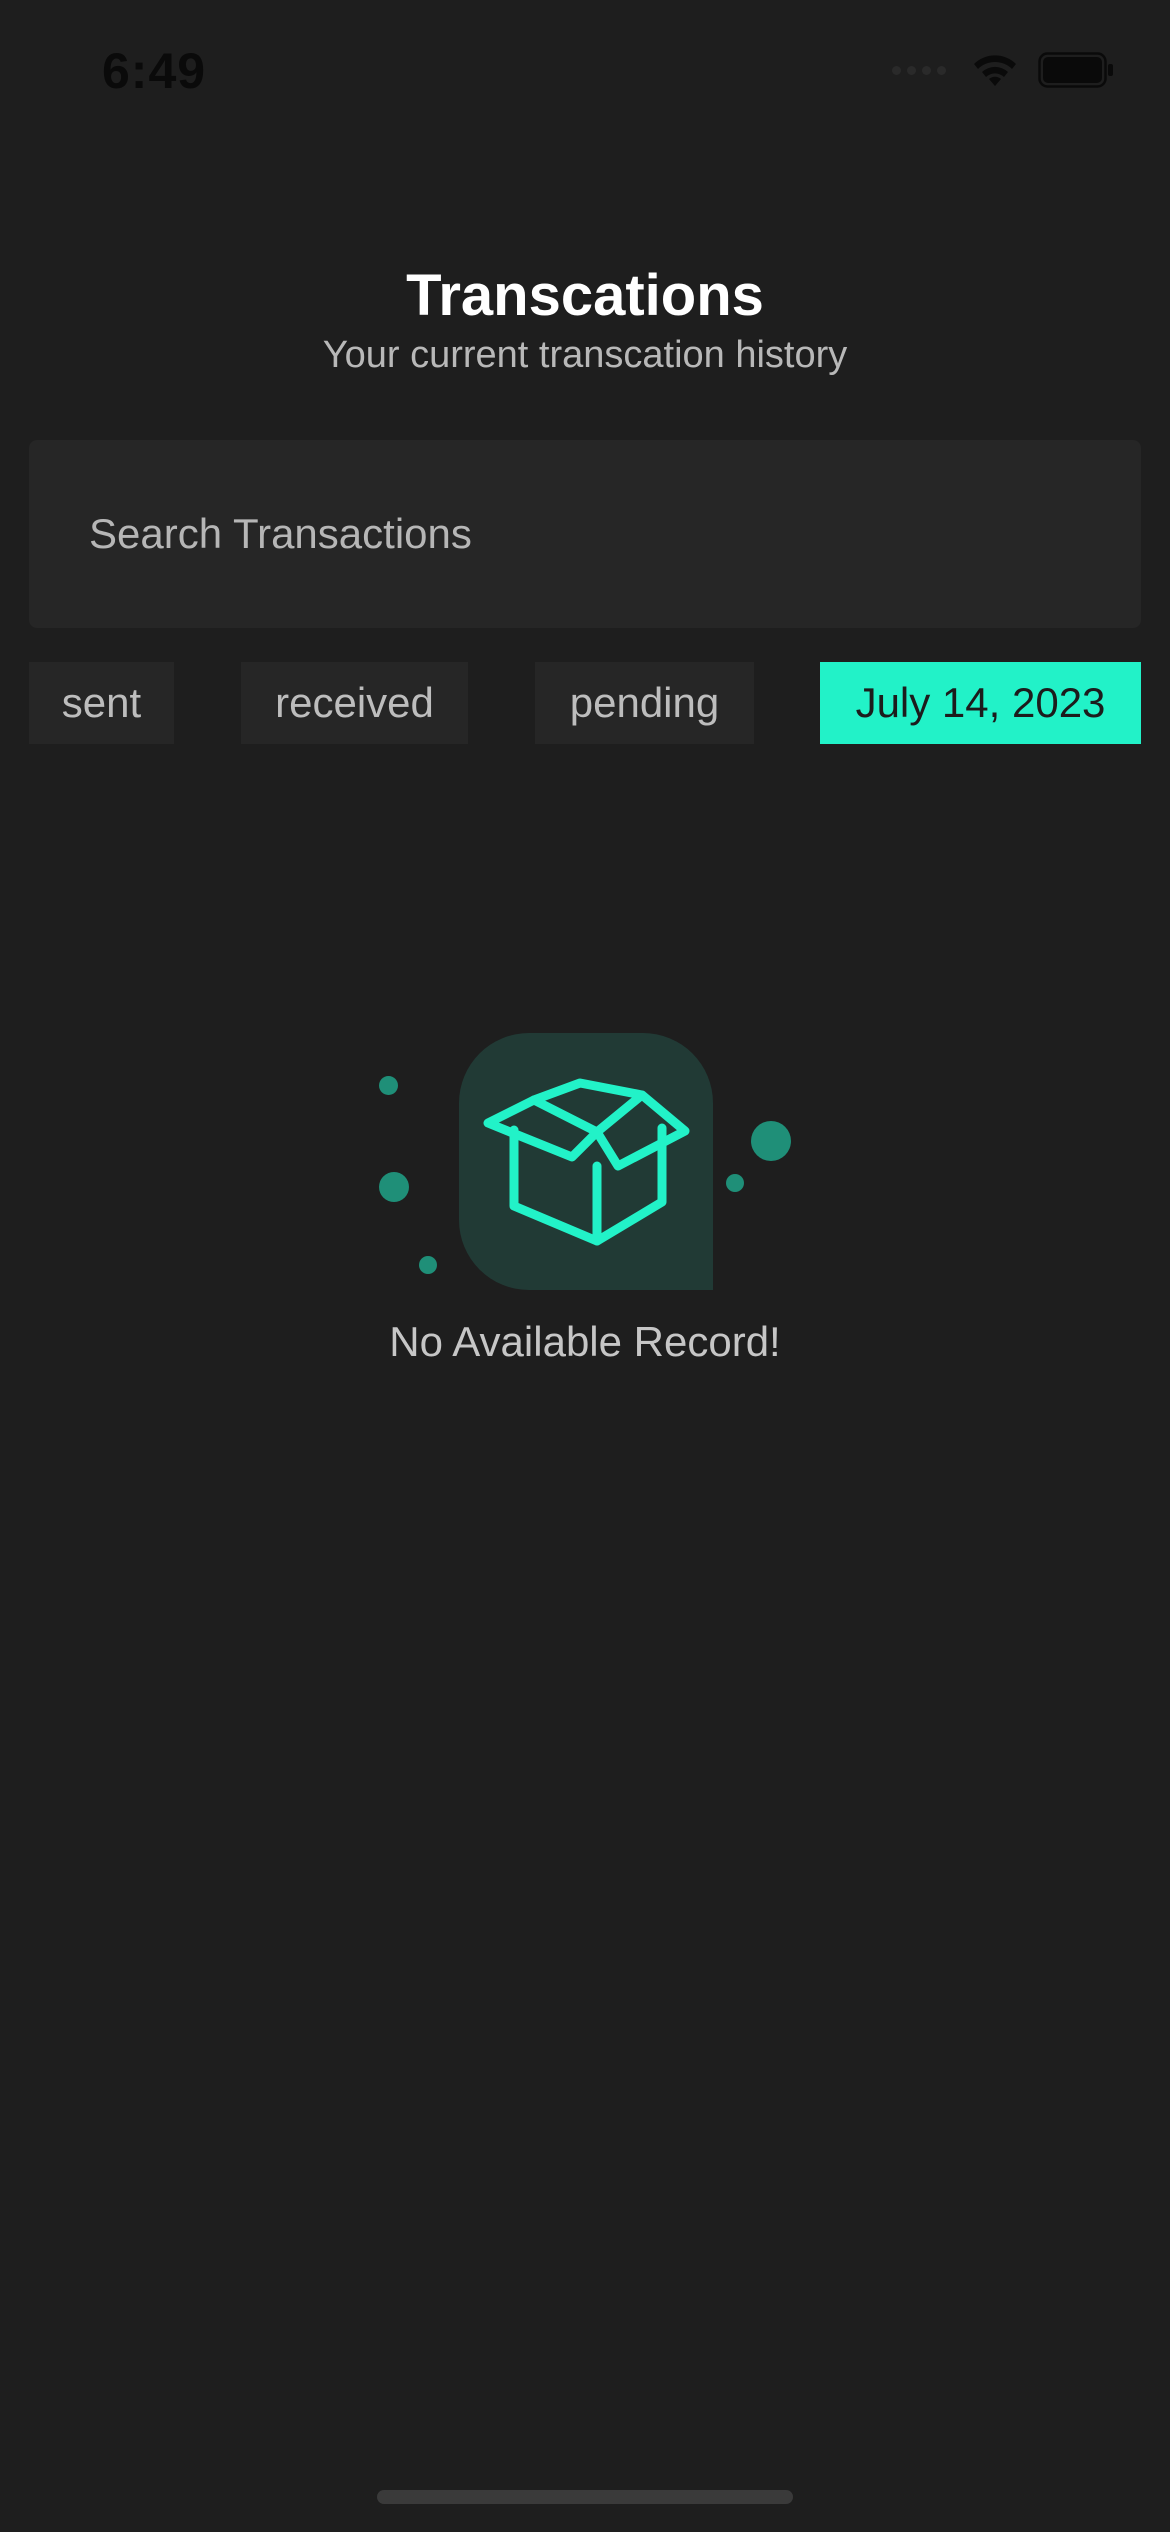 The image size is (1170, 2532). What do you see at coordinates (585, 70) in the screenshot?
I see `status-bar: 6:49` at bounding box center [585, 70].